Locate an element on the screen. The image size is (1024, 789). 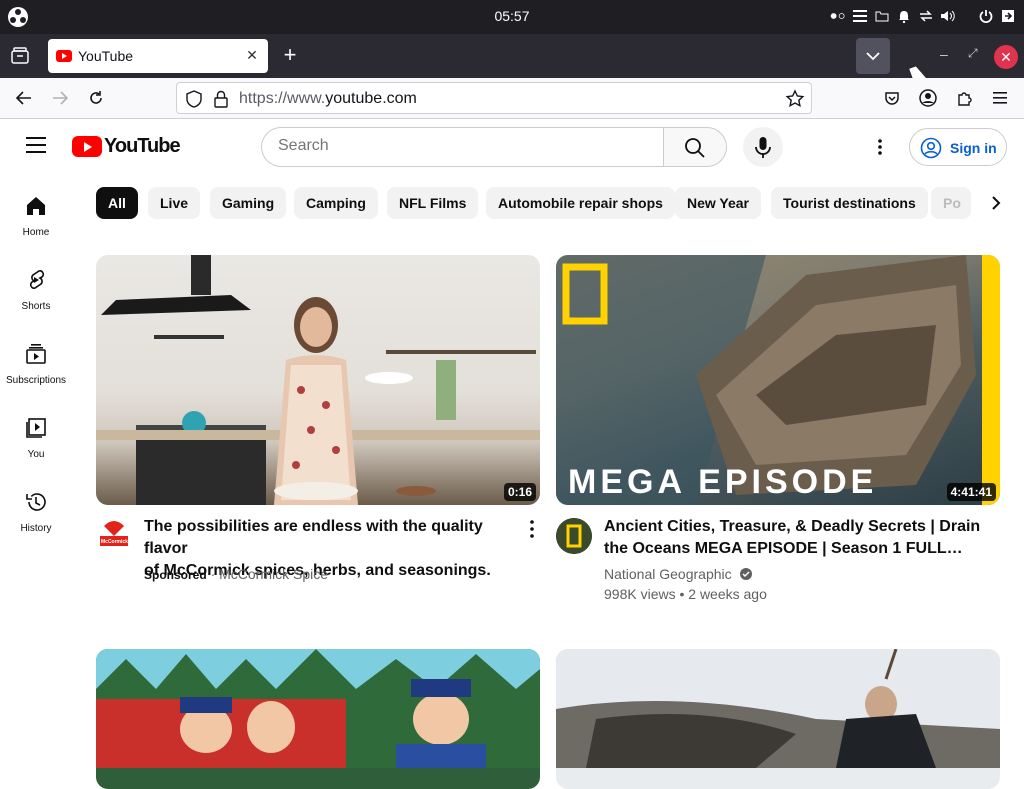
sidebar-item-you: You is located at coordinates (36, 434).